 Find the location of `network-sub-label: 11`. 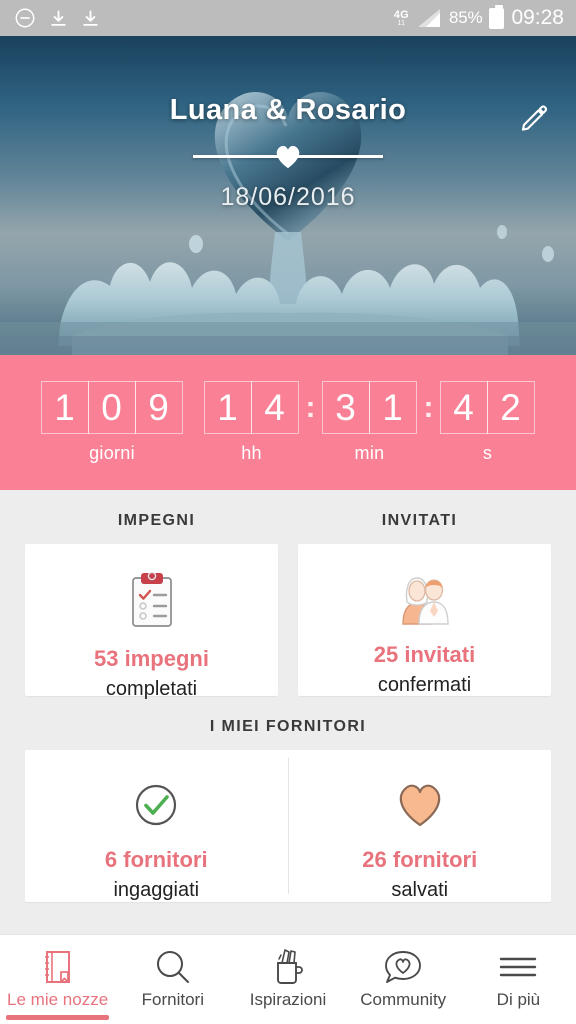

network-sub-label: 11 is located at coordinates (401, 23).